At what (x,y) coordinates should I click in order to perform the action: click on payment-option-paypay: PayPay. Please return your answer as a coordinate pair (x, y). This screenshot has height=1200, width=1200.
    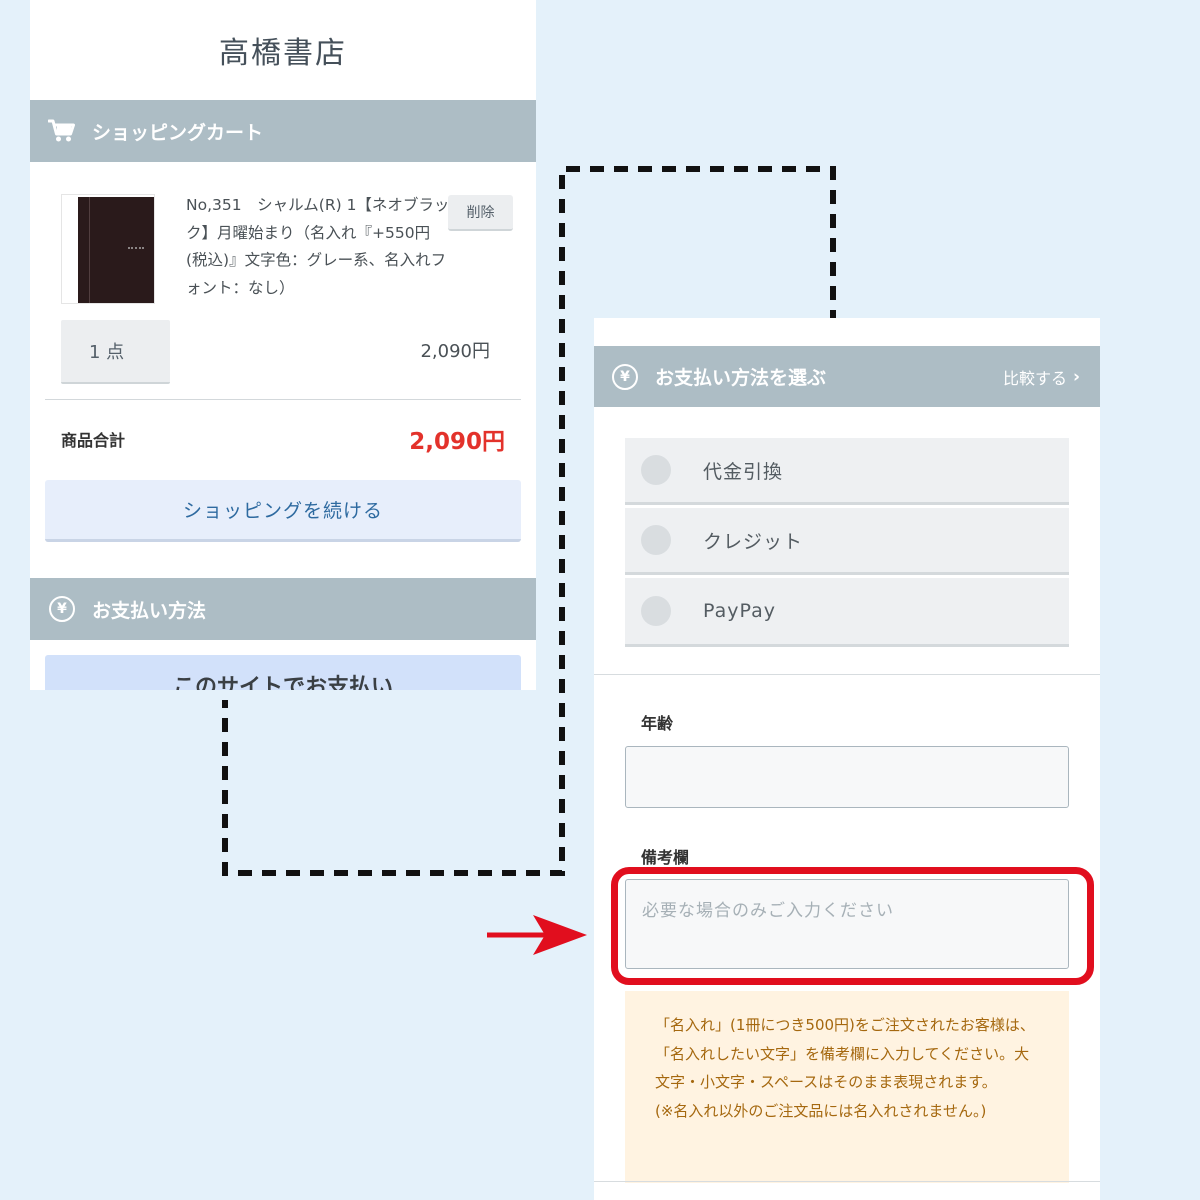
    Looking at the image, I should click on (847, 612).